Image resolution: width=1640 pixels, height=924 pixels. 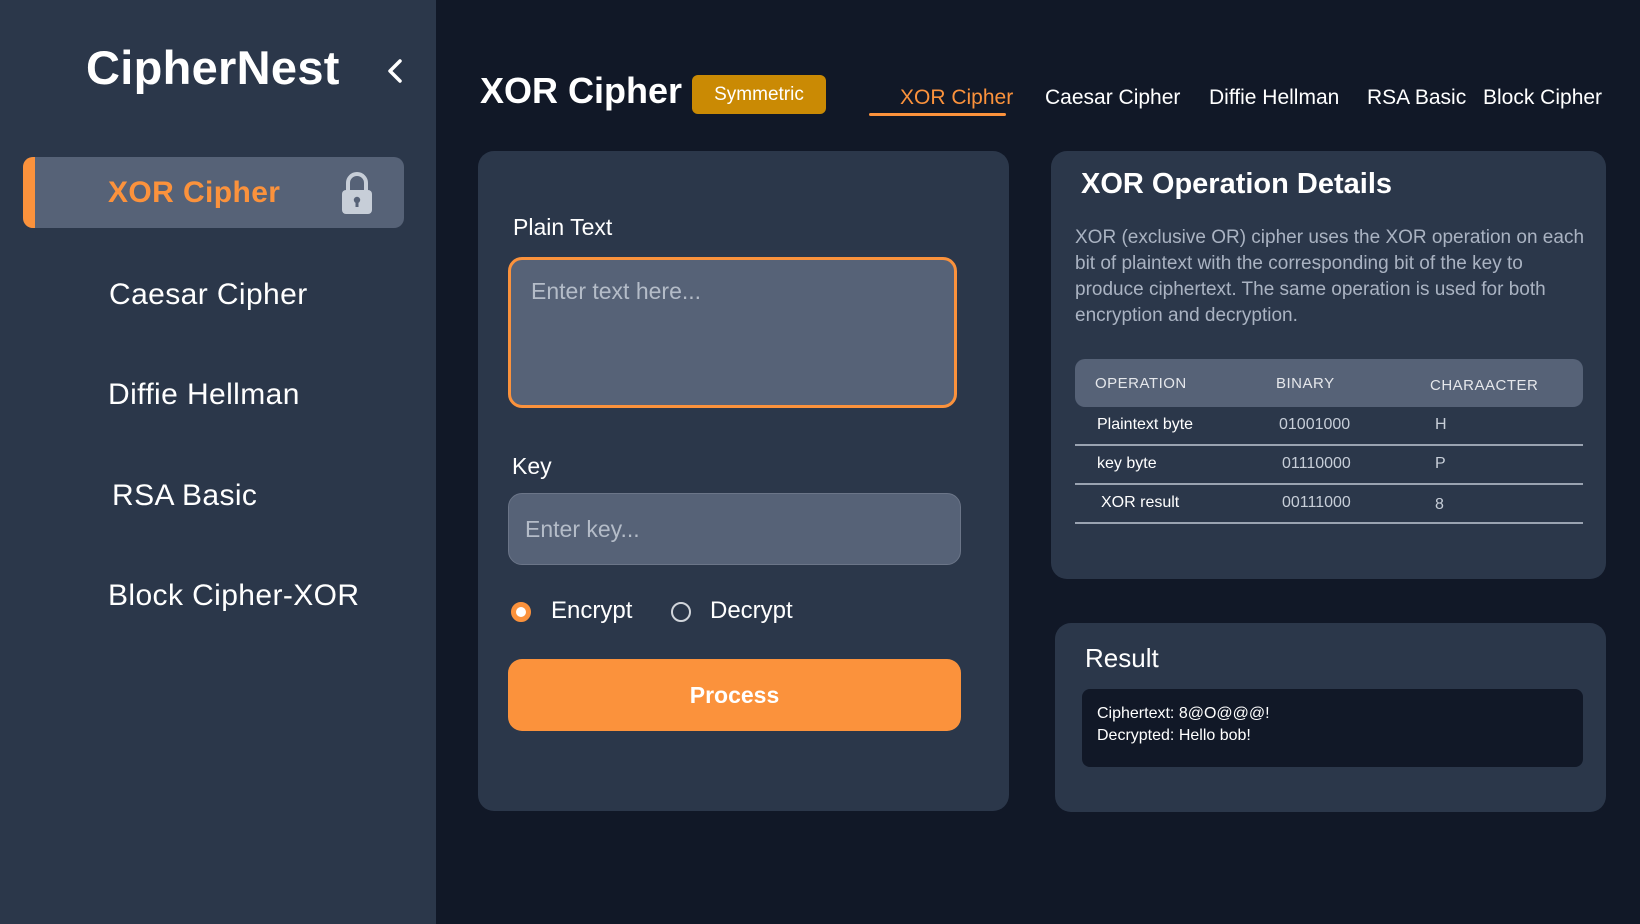 I want to click on sidebar-item-xor-cipher: XOR Cipher, so click(x=213, y=192).